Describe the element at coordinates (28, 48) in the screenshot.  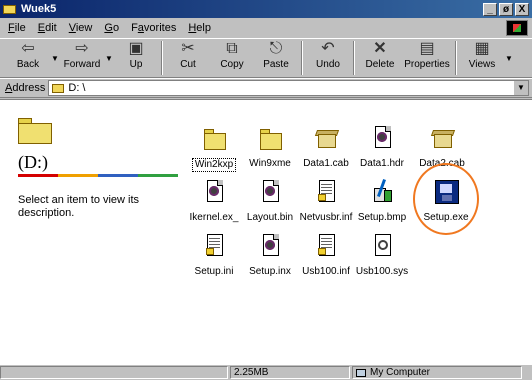
I see `back-arrow-icon: ⇦` at that location.